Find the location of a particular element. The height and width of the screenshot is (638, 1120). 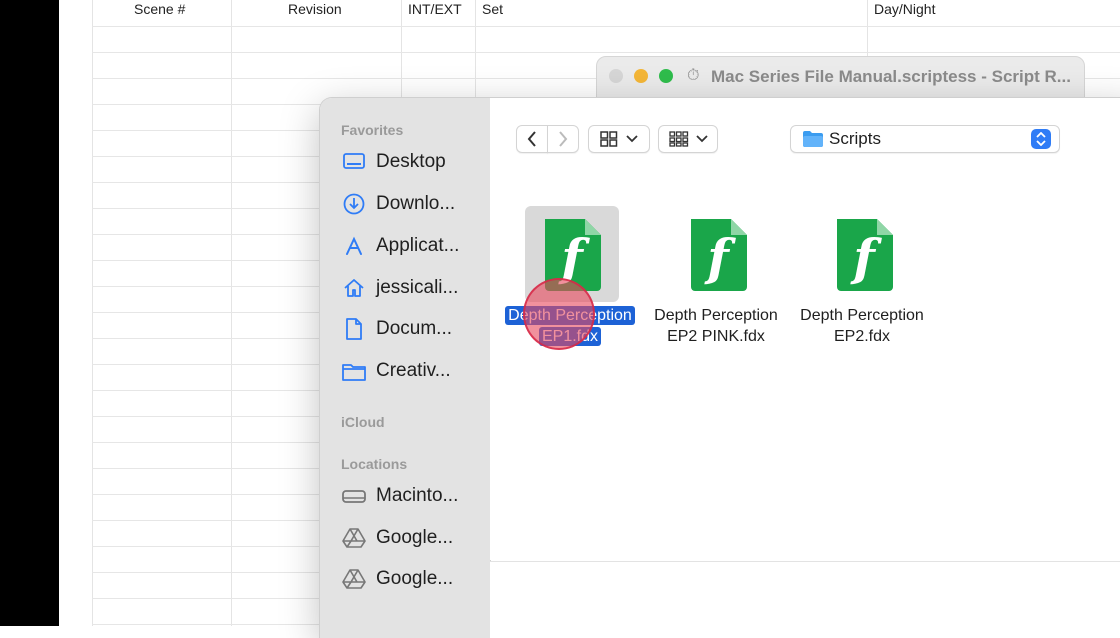

spreadsheet-header: Scene # Revision INT/EXT Set Day/Night is located at coordinates (589, 13).